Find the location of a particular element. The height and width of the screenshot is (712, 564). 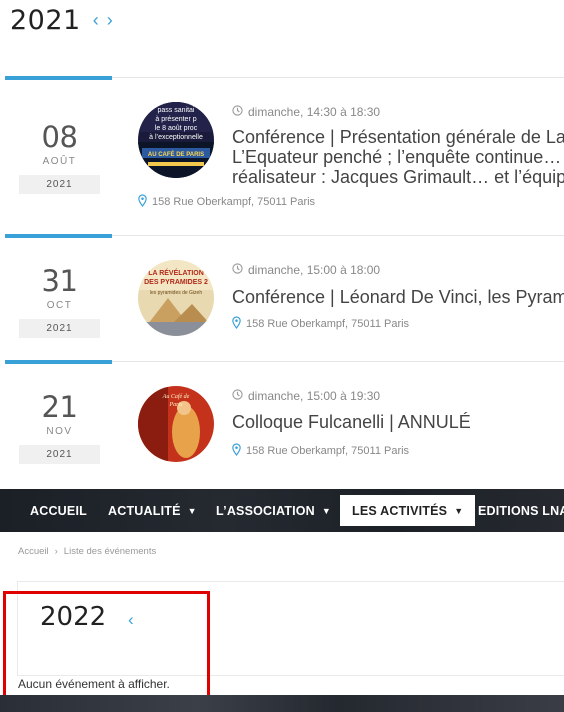

breadcrumb-home-link: Accueil is located at coordinates (33, 551).